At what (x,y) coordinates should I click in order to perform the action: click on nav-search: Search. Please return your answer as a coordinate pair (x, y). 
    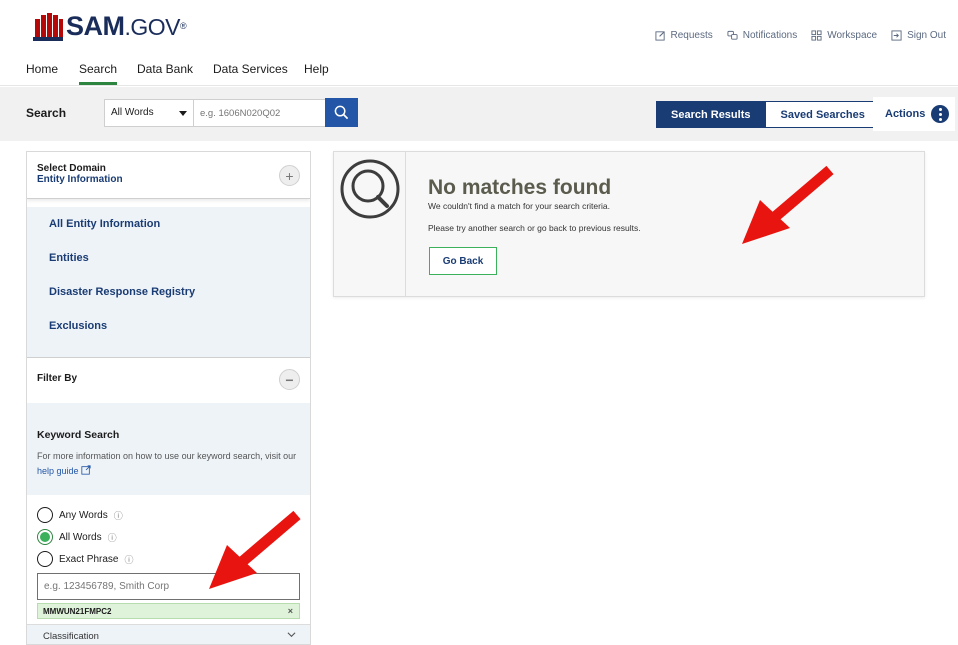
    Looking at the image, I should click on (98, 73).